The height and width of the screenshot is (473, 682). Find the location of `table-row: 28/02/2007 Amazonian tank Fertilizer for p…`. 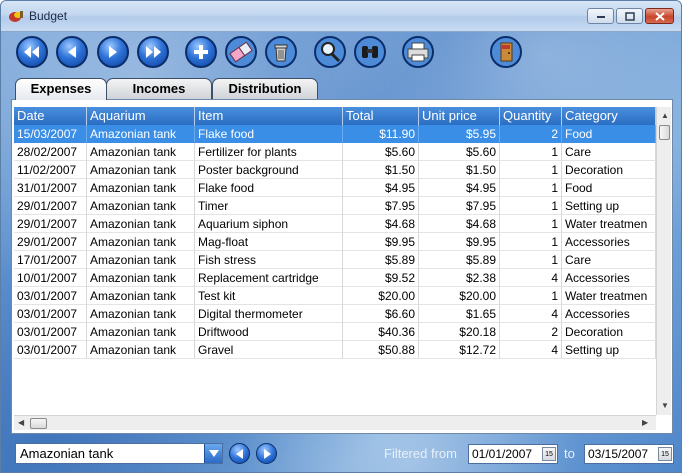

table-row: 28/02/2007 Amazonian tank Fertilizer for p… is located at coordinates (335, 152).